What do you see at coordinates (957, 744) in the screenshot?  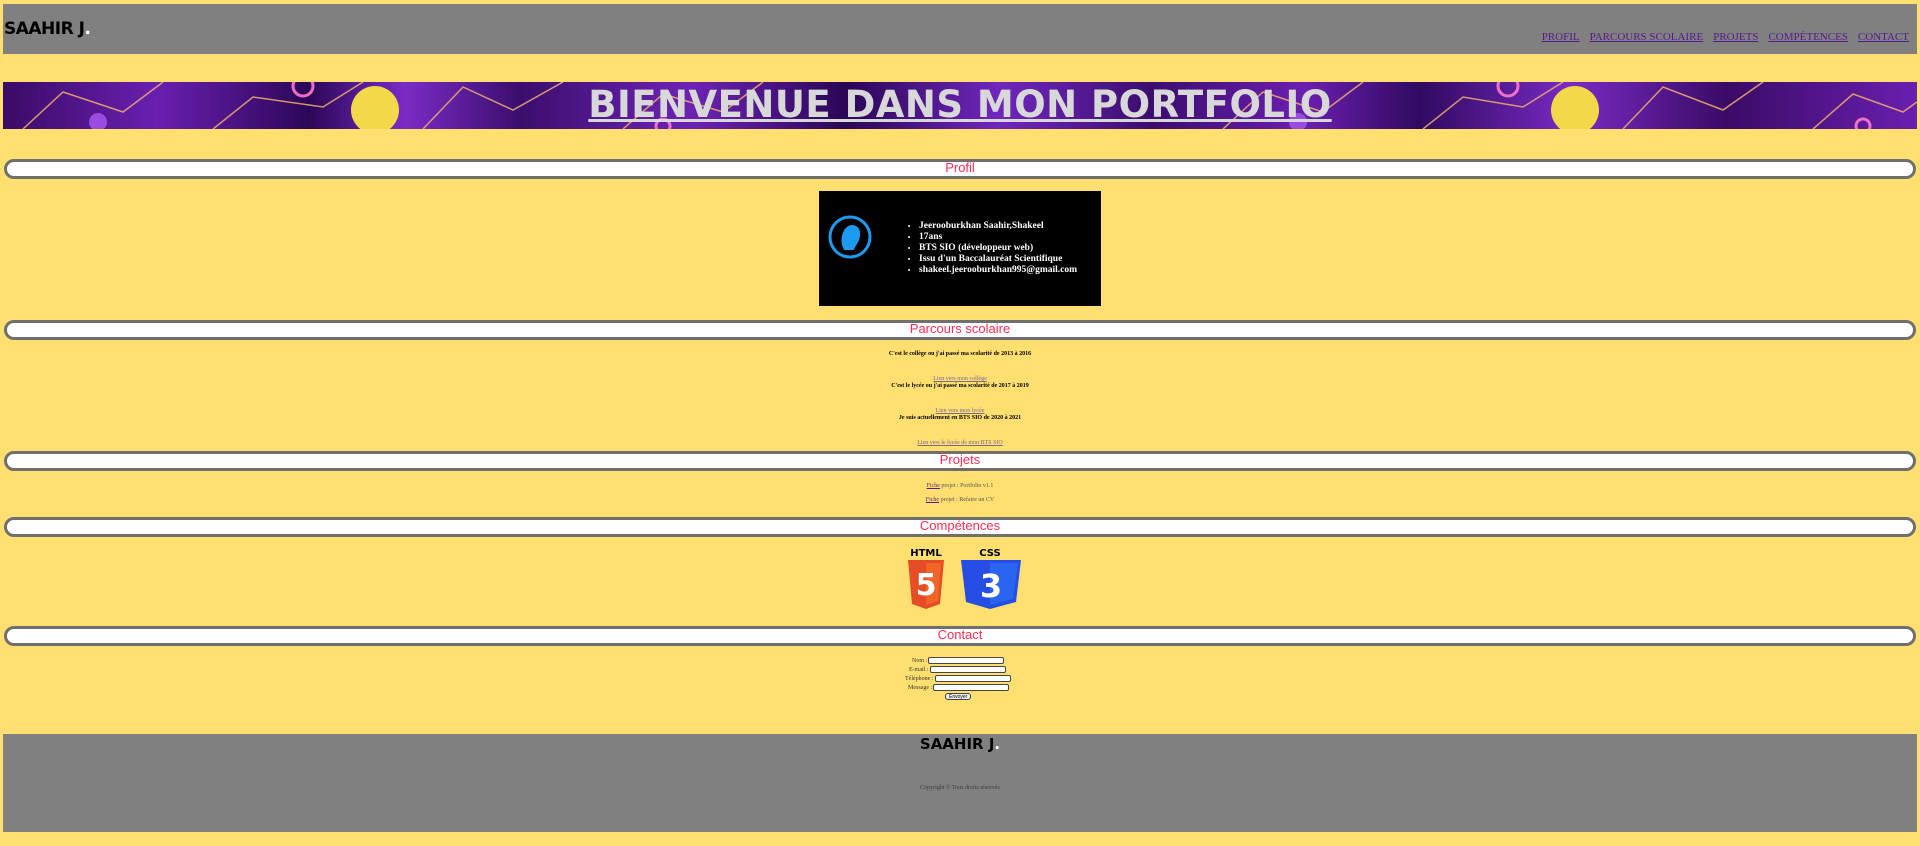 I see `footer-logo-text: SAAHIR J` at bounding box center [957, 744].